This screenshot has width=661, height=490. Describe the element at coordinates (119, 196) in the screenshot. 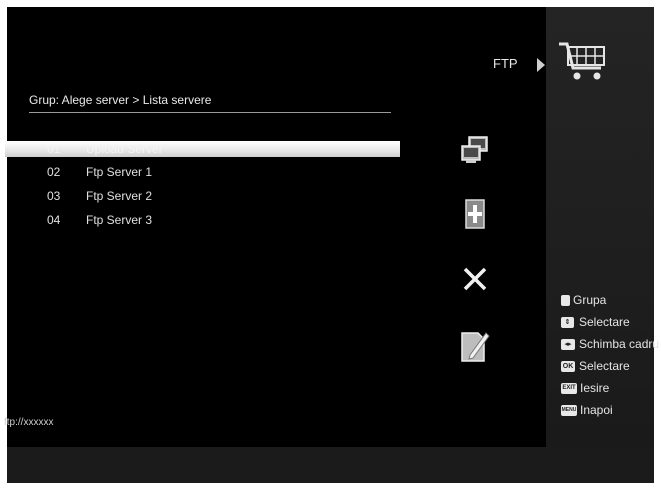

I see `server-name: Ftp Server 2` at that location.